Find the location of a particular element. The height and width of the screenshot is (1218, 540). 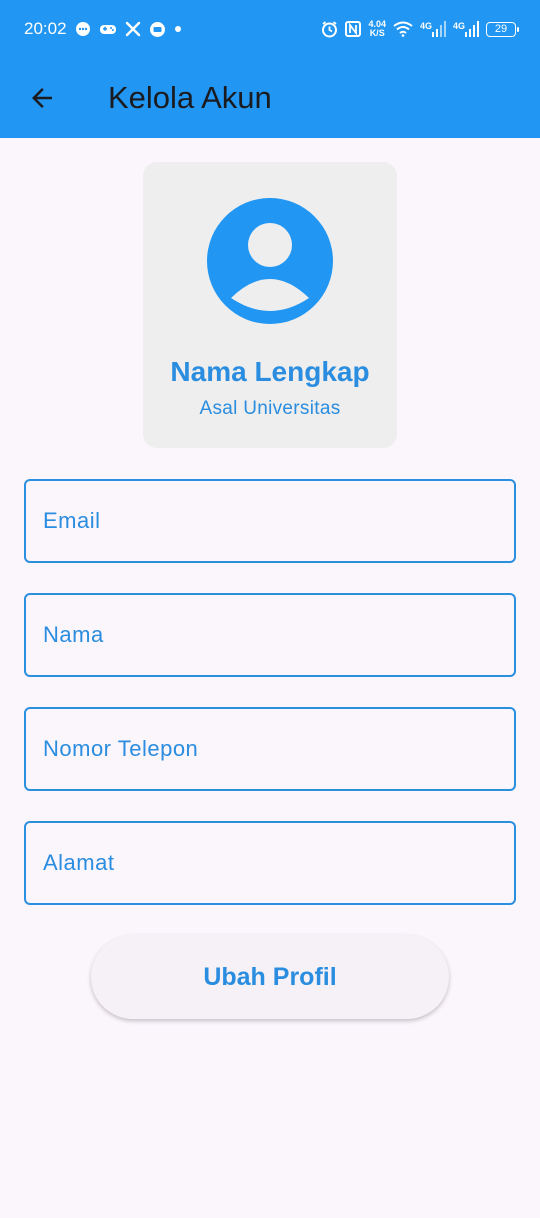

battery-level: 29 is located at coordinates (501, 29).